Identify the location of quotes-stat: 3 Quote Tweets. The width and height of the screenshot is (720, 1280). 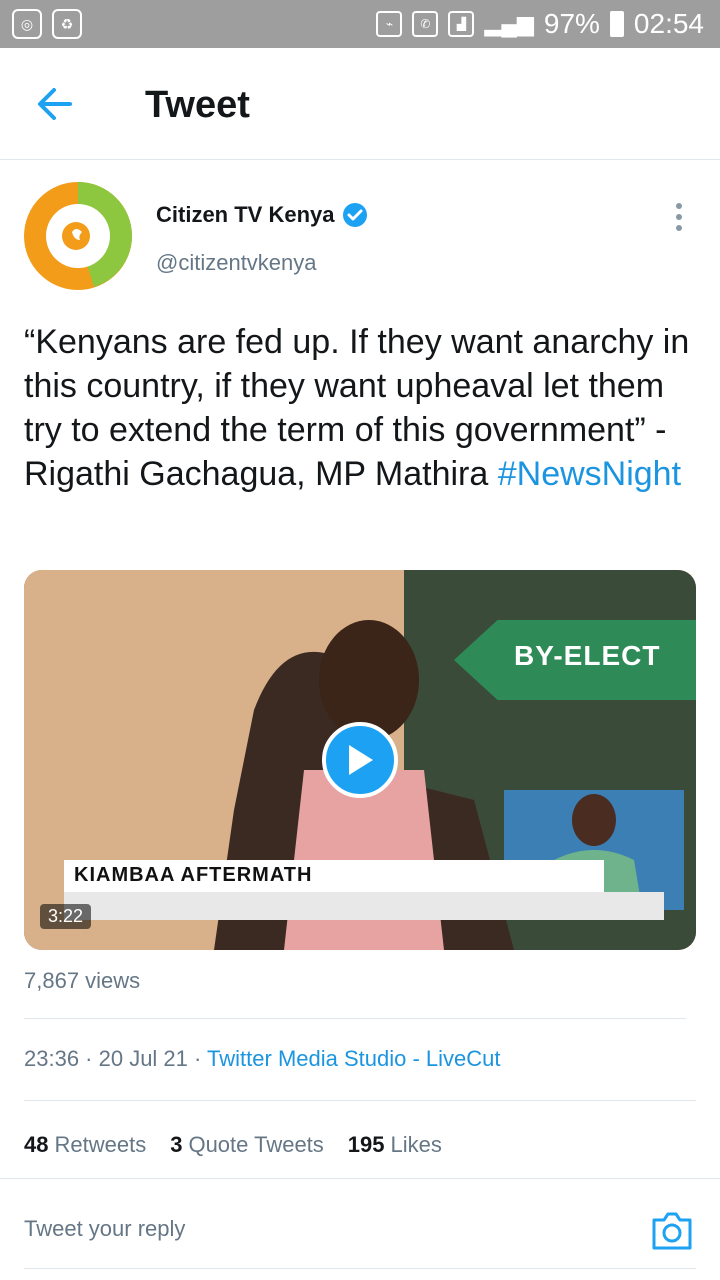
(247, 1145).